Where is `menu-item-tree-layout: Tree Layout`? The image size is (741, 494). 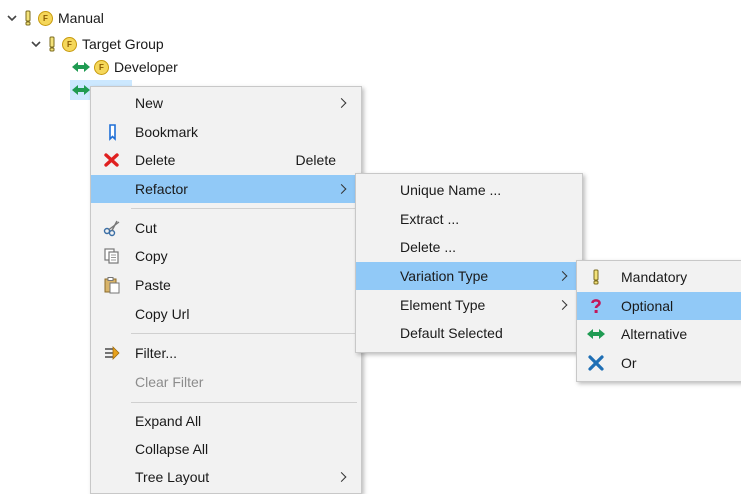
menu-item-tree-layout: Tree Layout is located at coordinates (226, 477).